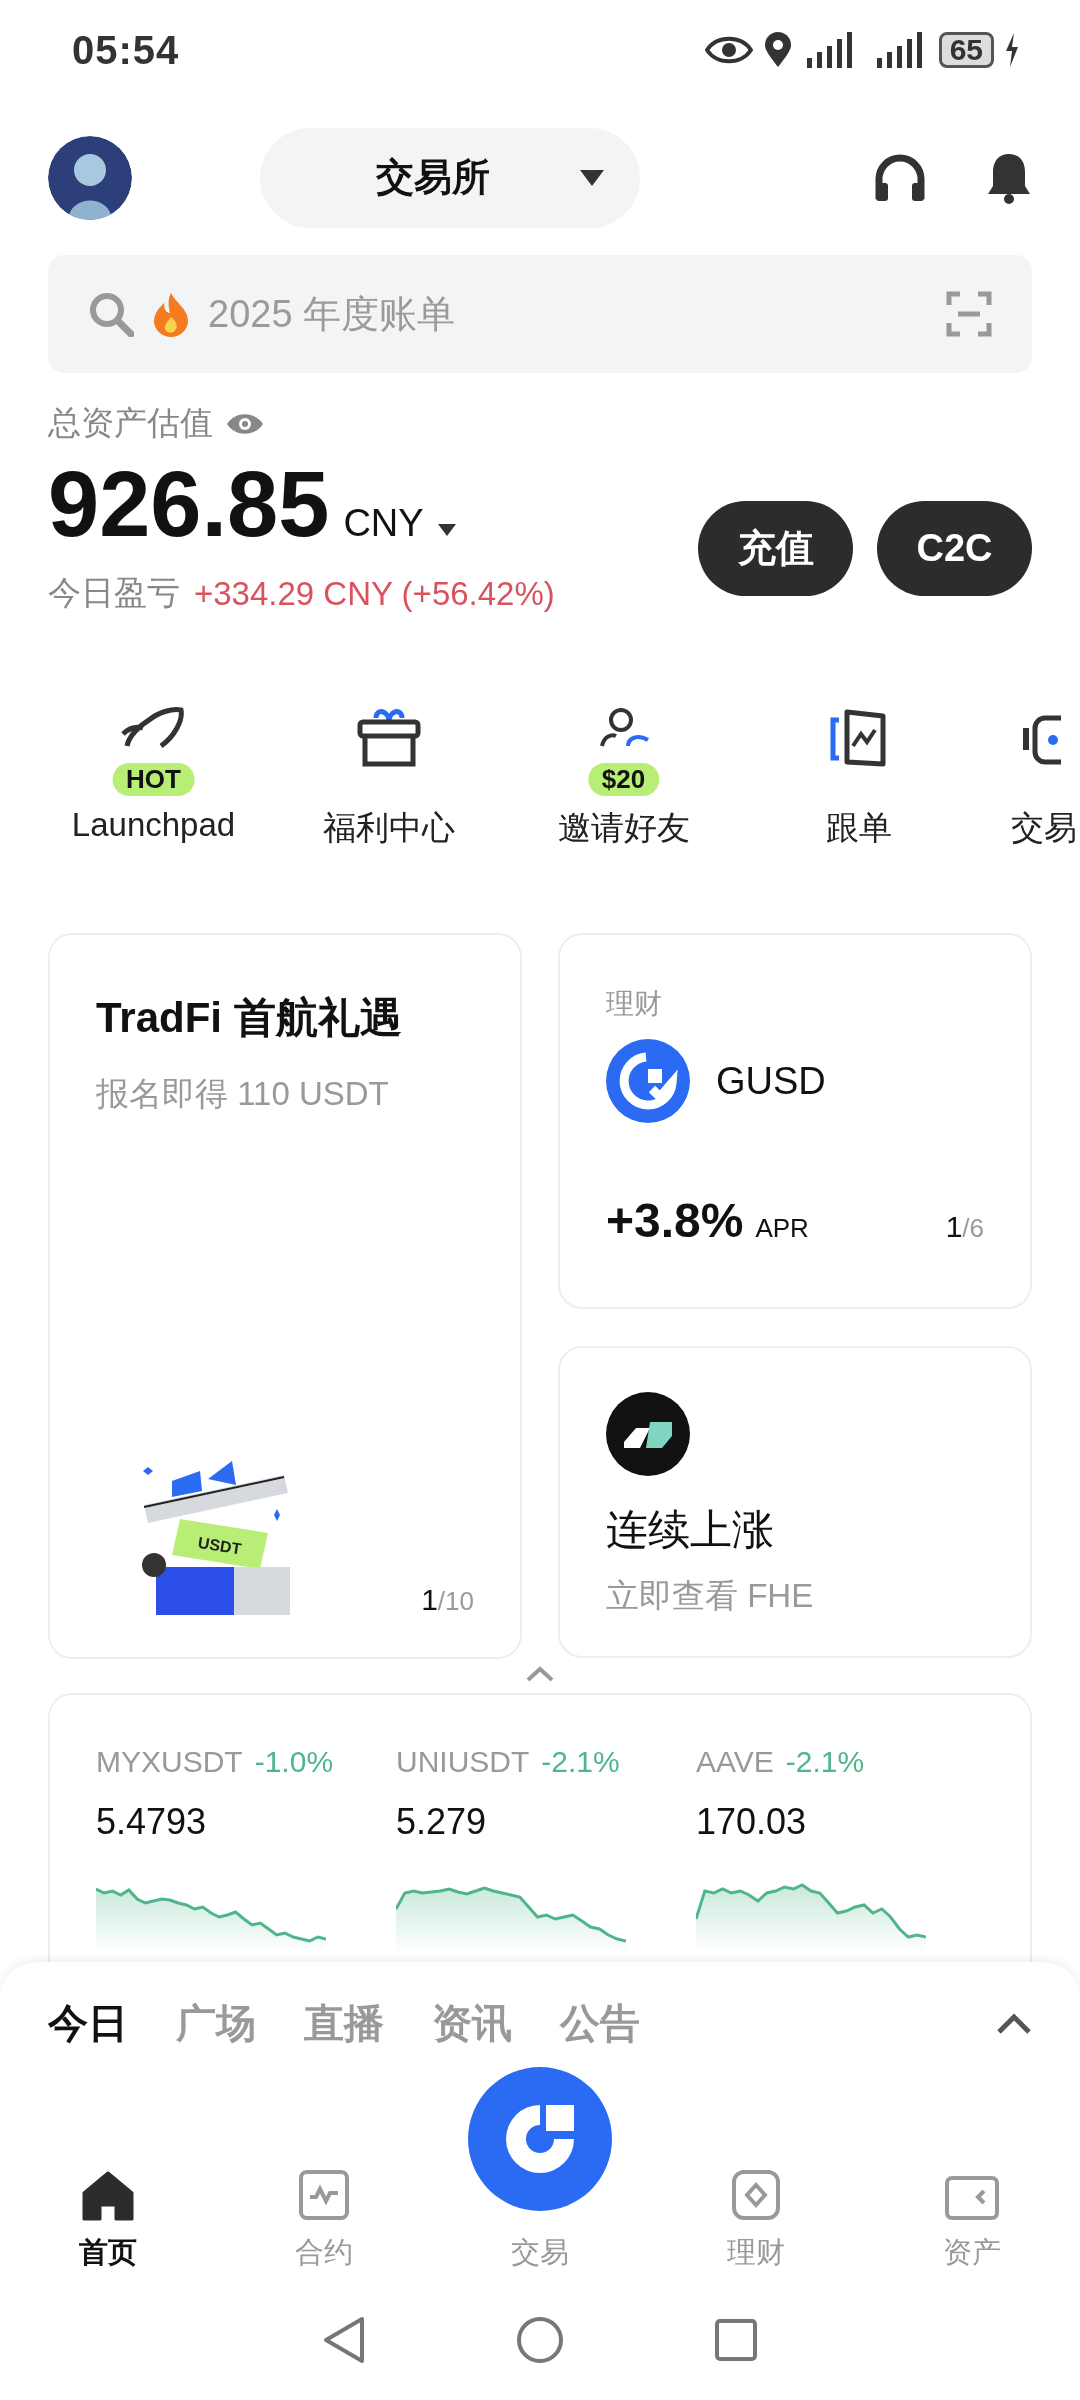  I want to click on trend-card: 连续上涨 立即查看 FHE, so click(795, 1502).